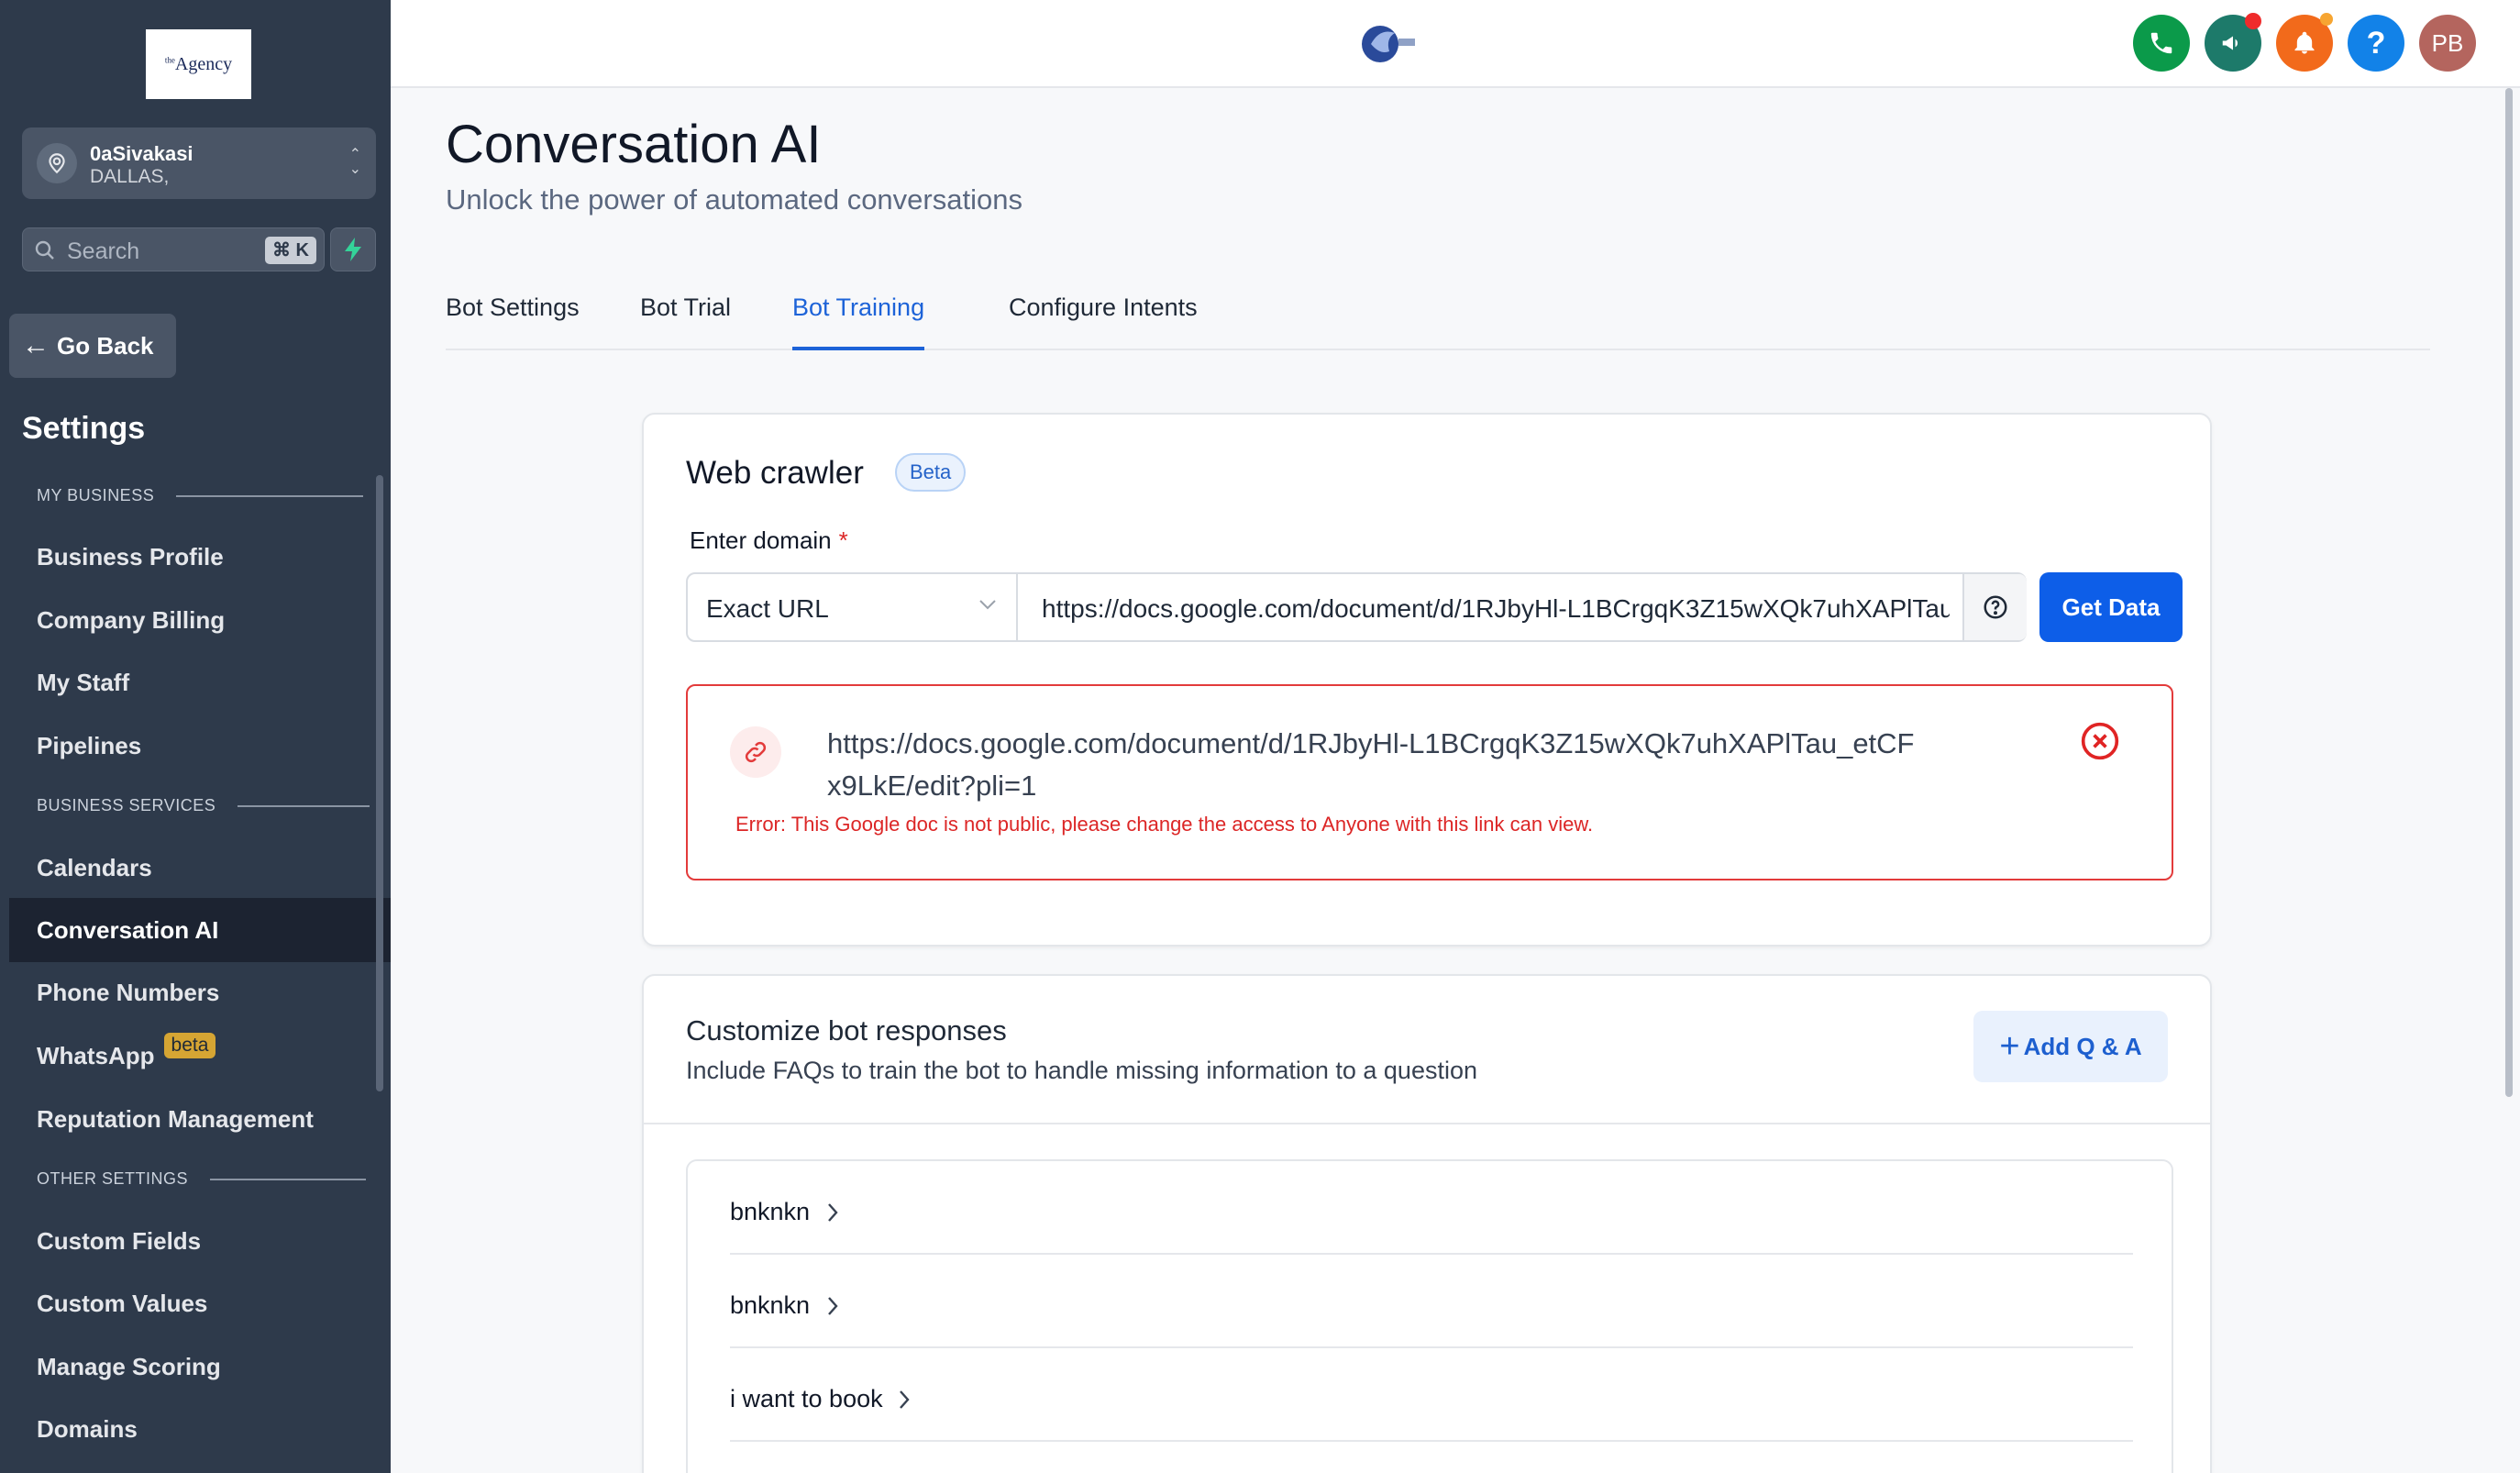 Image resolution: width=2520 pixels, height=1473 pixels. What do you see at coordinates (853, 607) in the screenshot?
I see `match-type-select: Exact URL` at bounding box center [853, 607].